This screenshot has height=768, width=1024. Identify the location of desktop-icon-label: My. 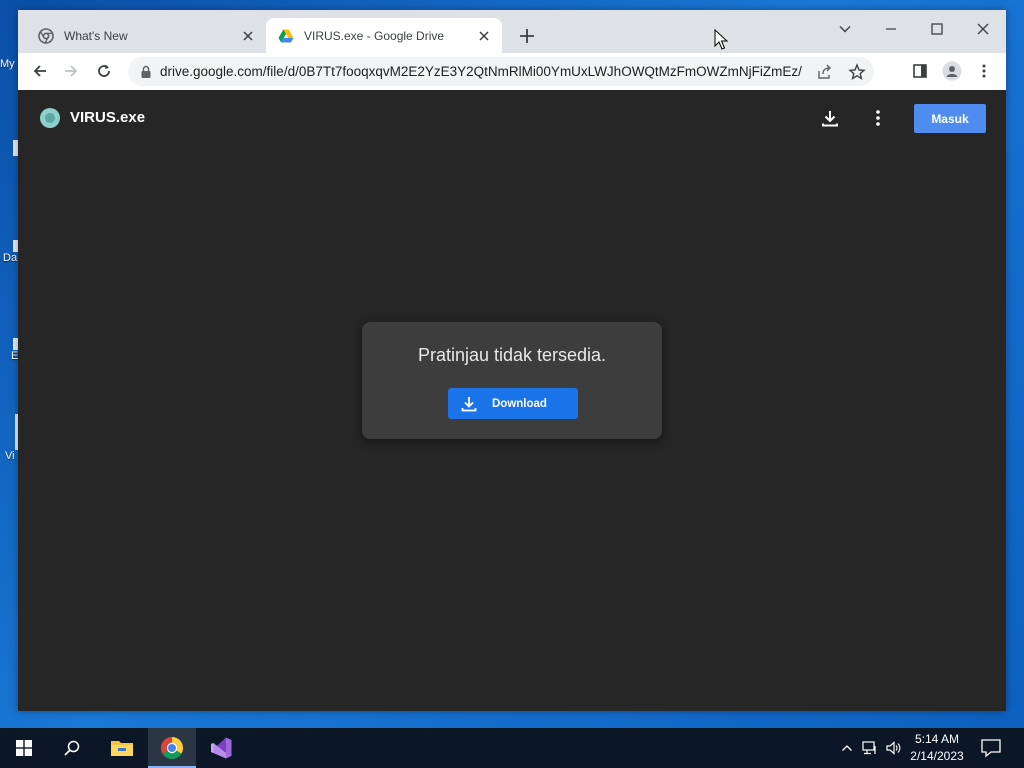
(7, 64).